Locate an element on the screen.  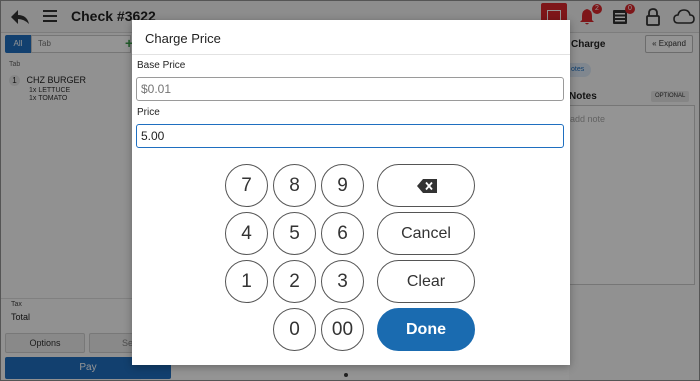
key-5: 5 is located at coordinates (294, 233).